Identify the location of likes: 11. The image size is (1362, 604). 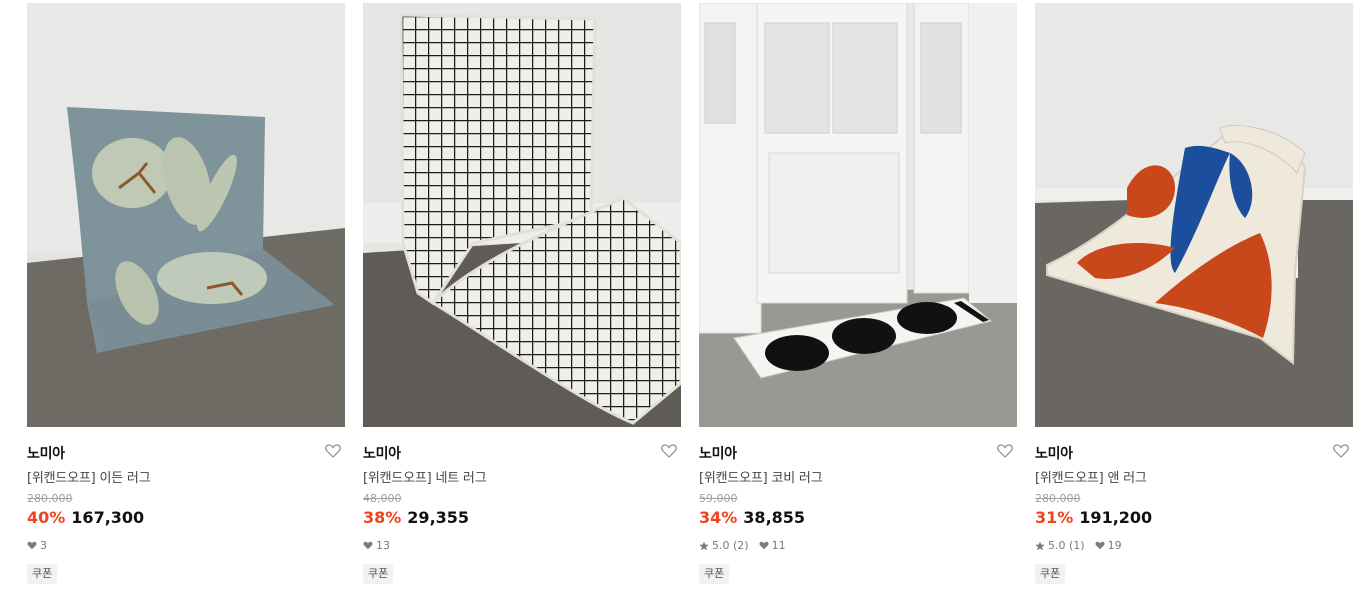
(772, 545).